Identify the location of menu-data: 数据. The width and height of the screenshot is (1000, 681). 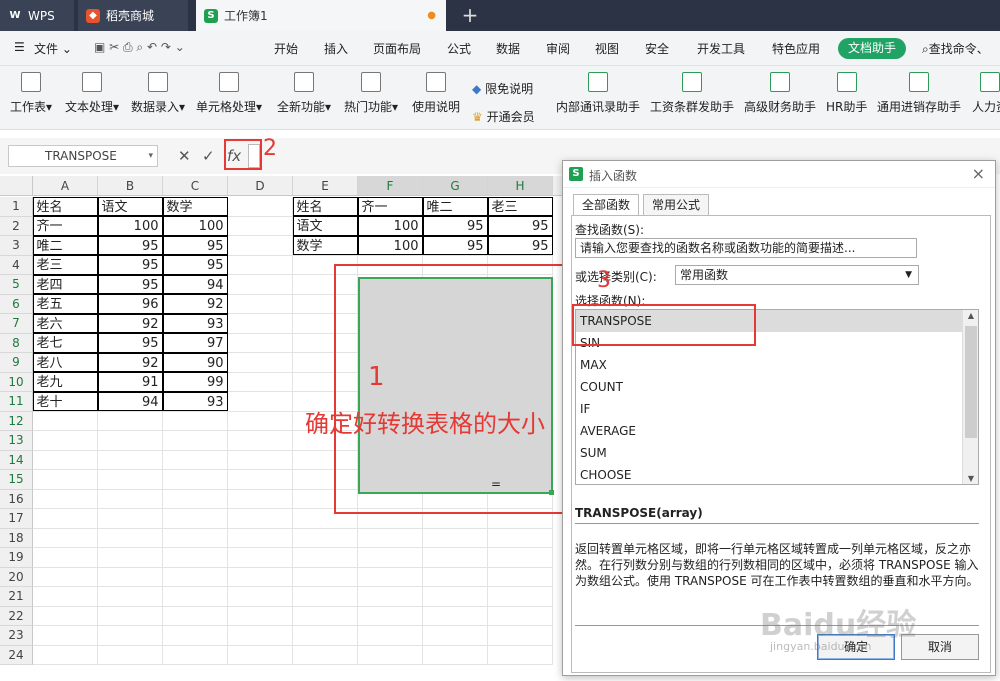
(508, 48).